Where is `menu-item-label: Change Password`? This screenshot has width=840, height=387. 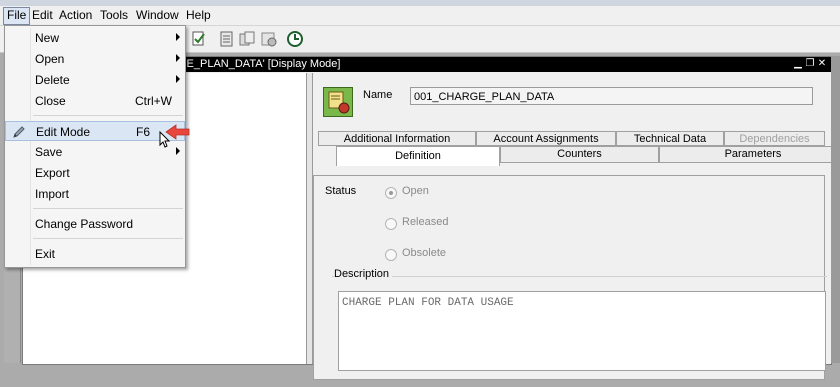 menu-item-label: Change Password is located at coordinates (84, 224).